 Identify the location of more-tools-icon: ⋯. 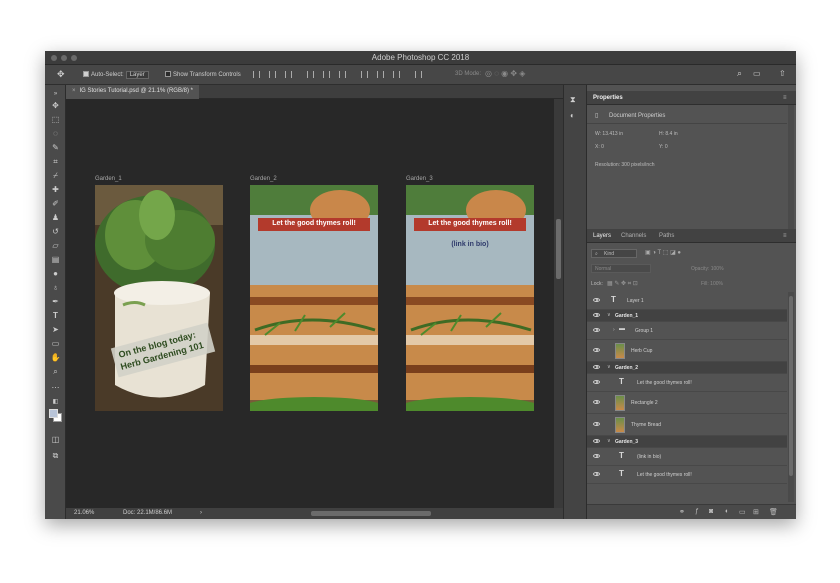
(55, 388).